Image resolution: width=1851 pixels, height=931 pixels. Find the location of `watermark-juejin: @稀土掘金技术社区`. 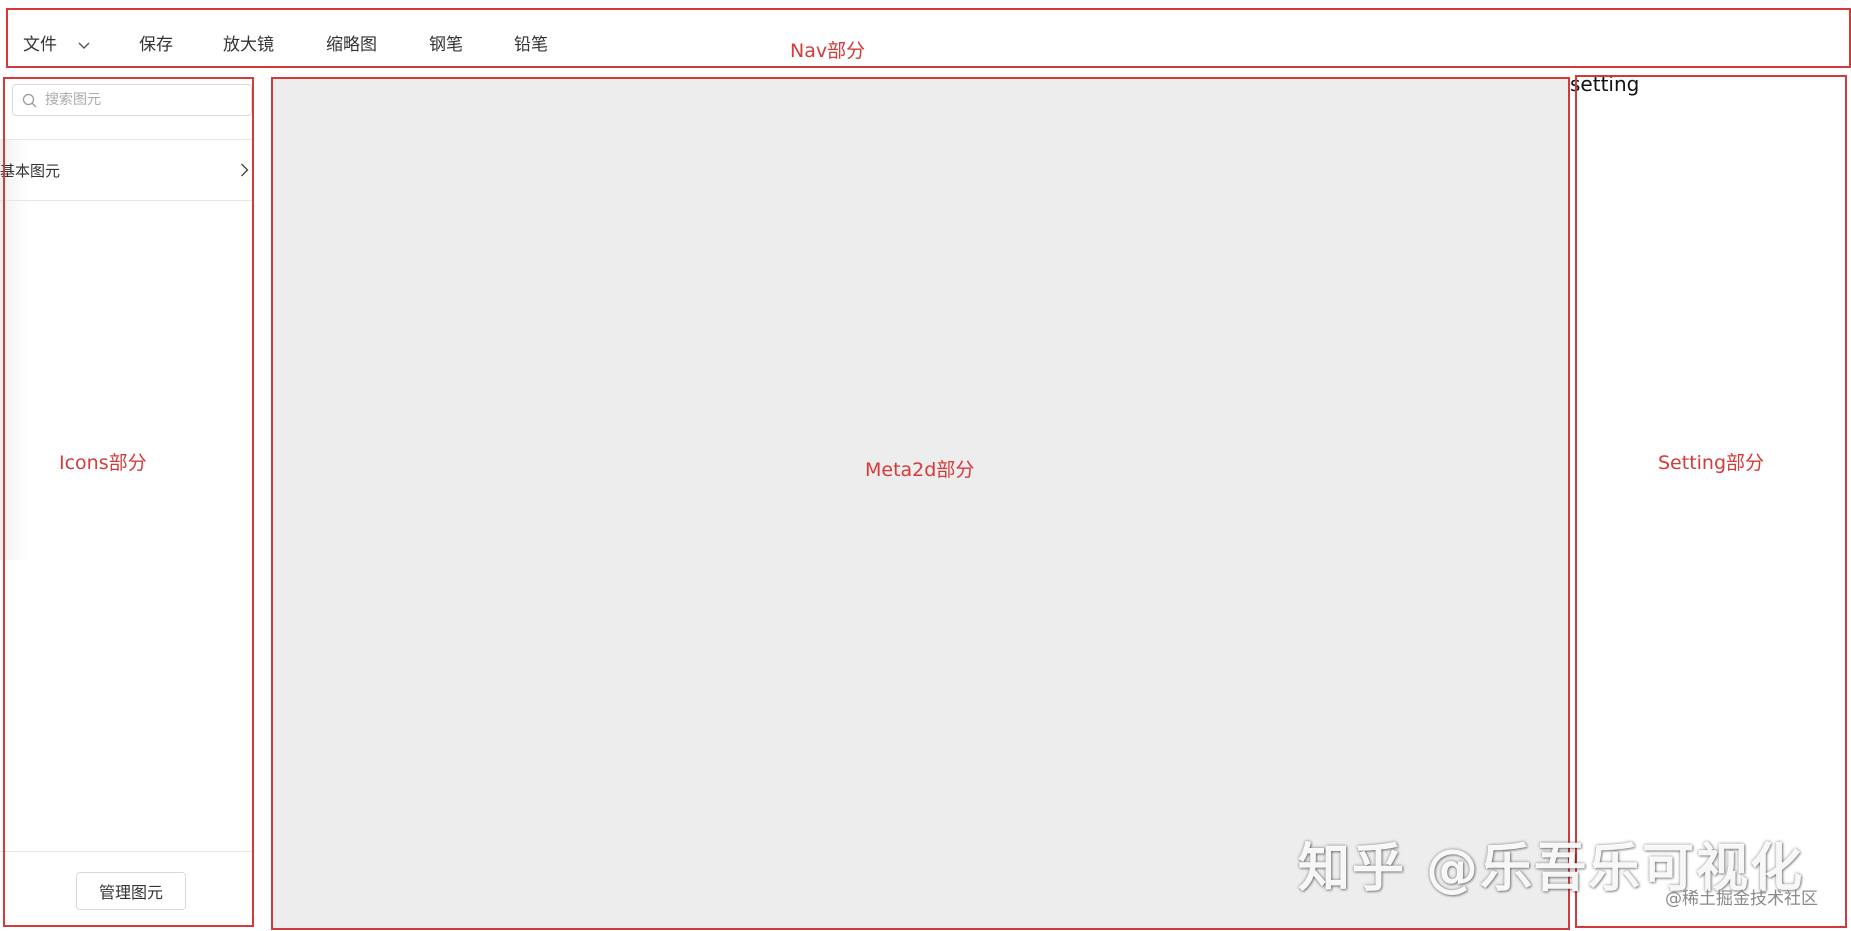

watermark-juejin: @稀土掘金技术社区 is located at coordinates (1741, 899).